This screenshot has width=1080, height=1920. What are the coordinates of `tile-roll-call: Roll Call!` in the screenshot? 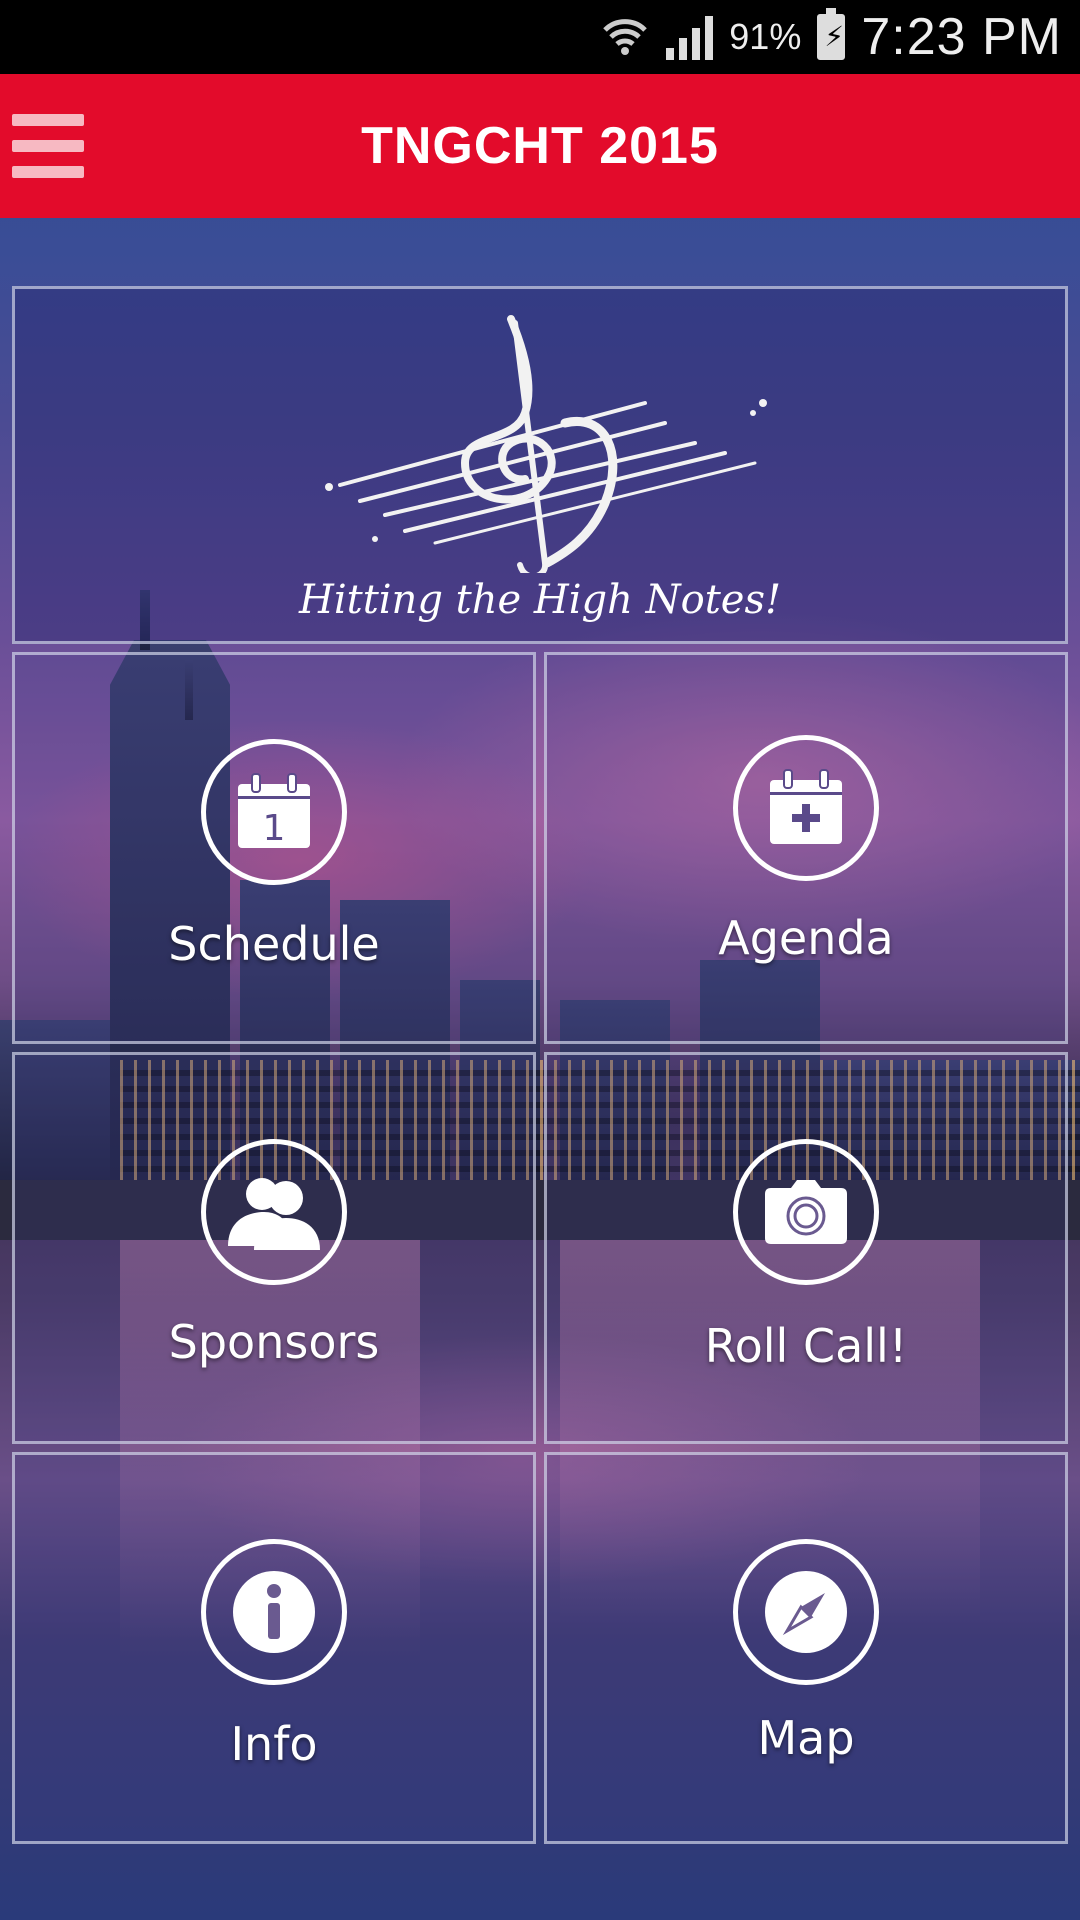 It's located at (806, 1248).